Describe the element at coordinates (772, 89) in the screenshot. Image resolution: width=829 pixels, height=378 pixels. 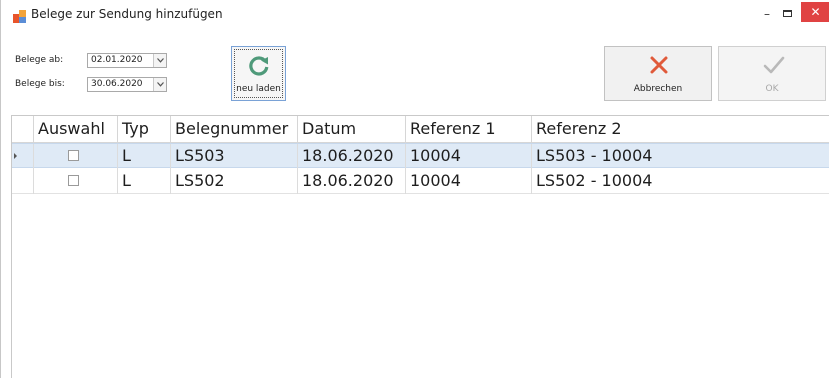
I see `ok-label: OK` at that location.